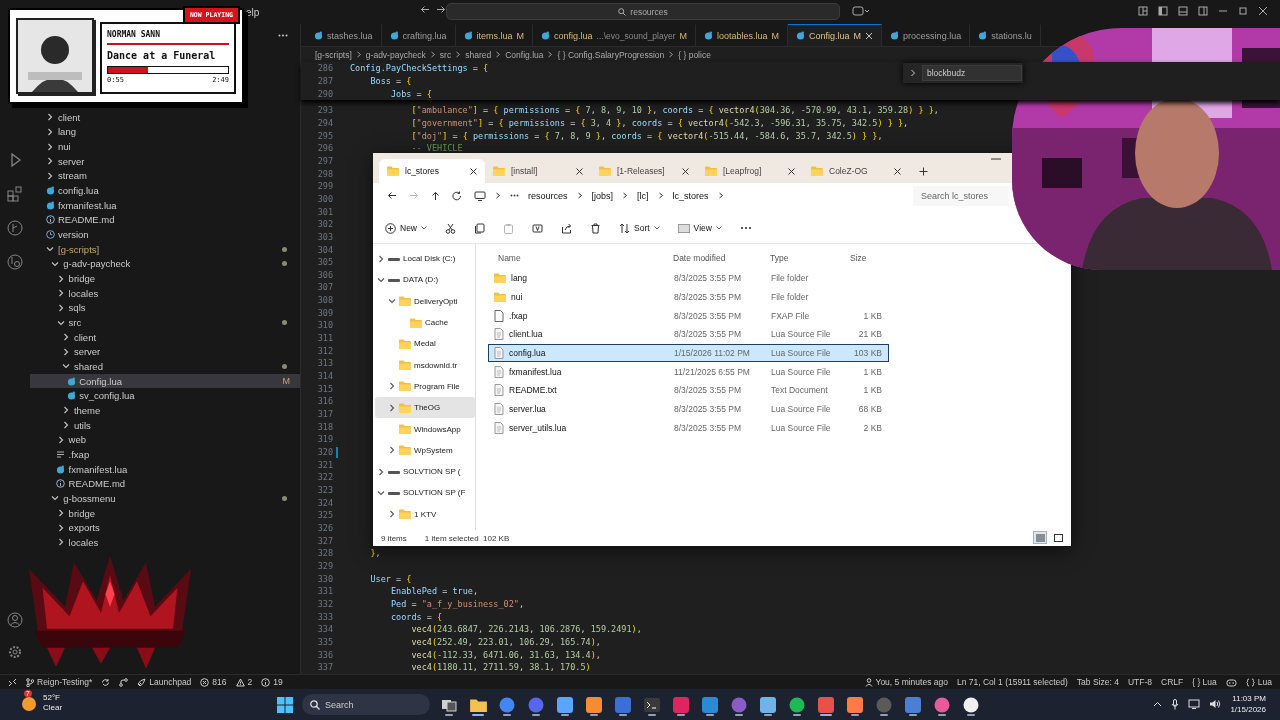  What do you see at coordinates (538, 171) in the screenshot?
I see `explorer-tab: [install]` at bounding box center [538, 171].